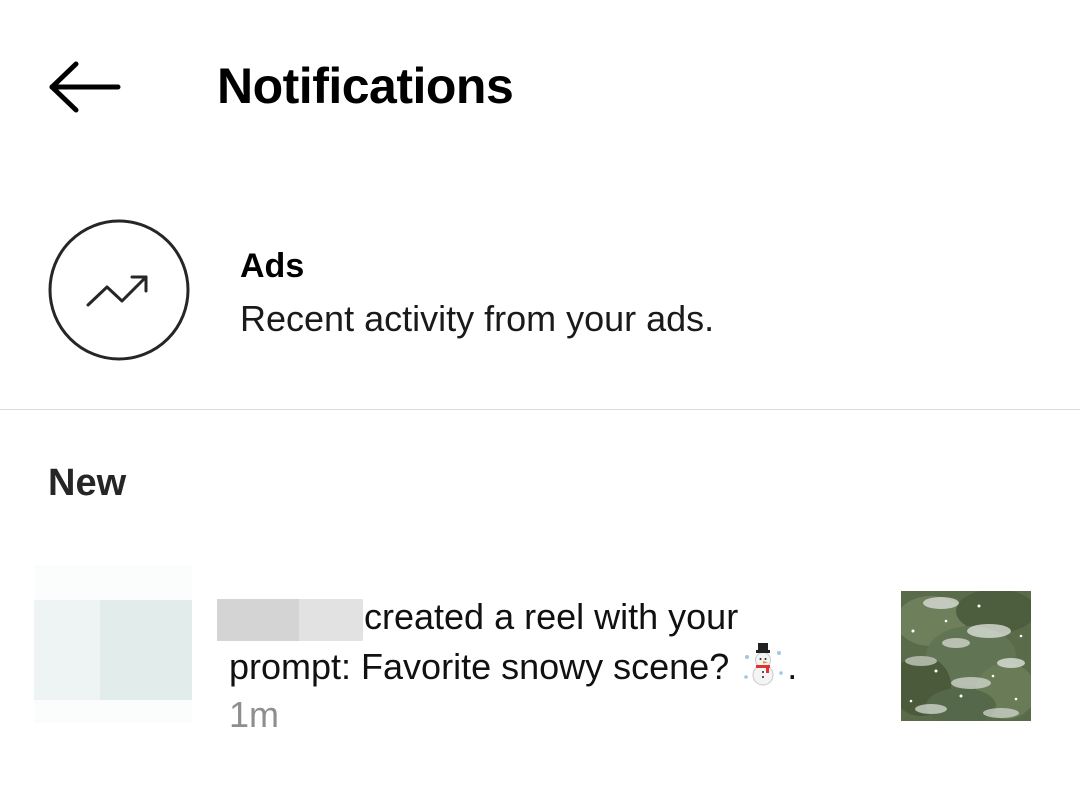  Describe the element at coordinates (792, 666) in the screenshot. I see `notification-text-period: .` at that location.